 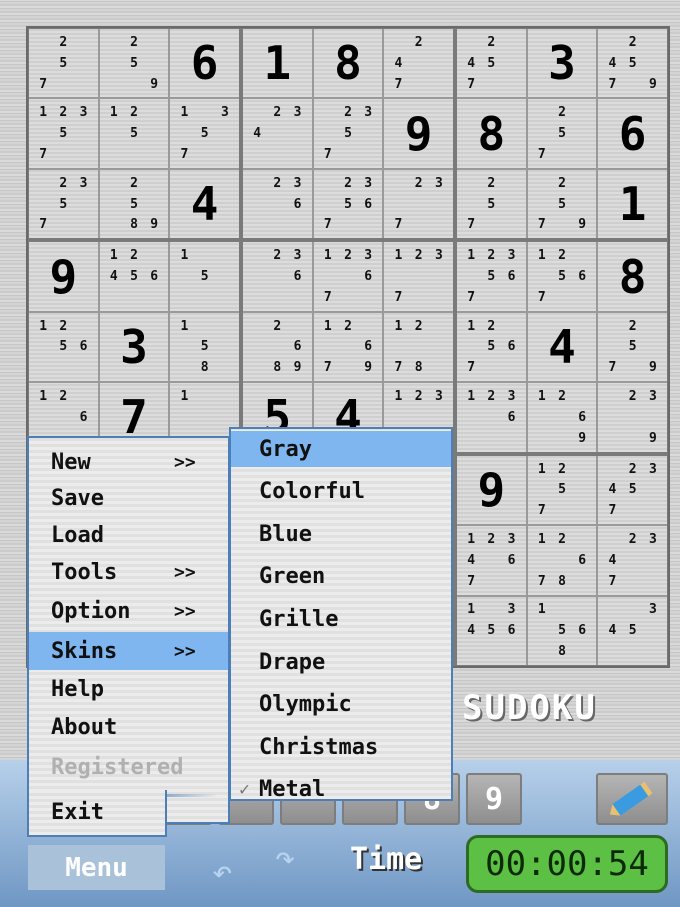 I want to click on sudoku-cell: 12678, so click(x=562, y=560).